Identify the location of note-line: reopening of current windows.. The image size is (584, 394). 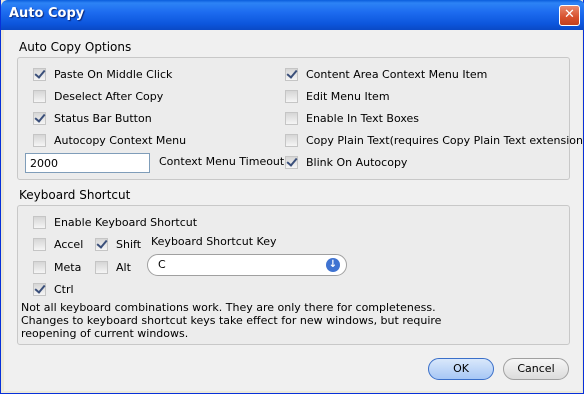
(105, 333).